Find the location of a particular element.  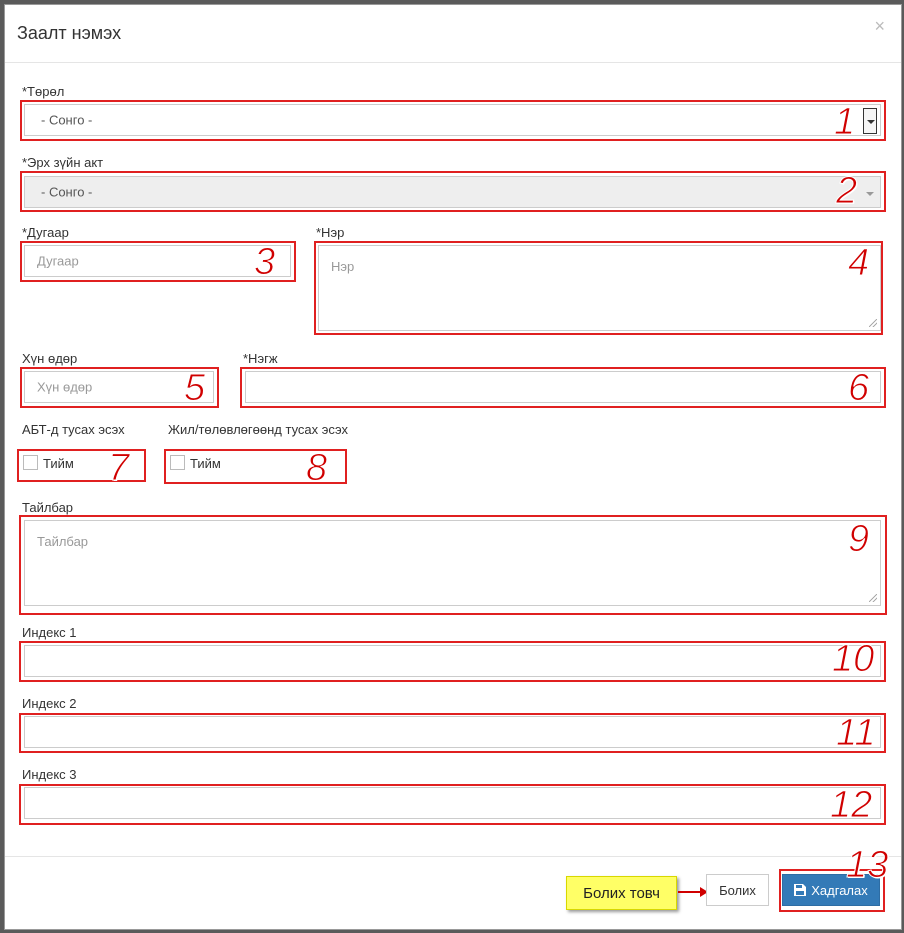

ner-label: *Нэр is located at coordinates (330, 232).